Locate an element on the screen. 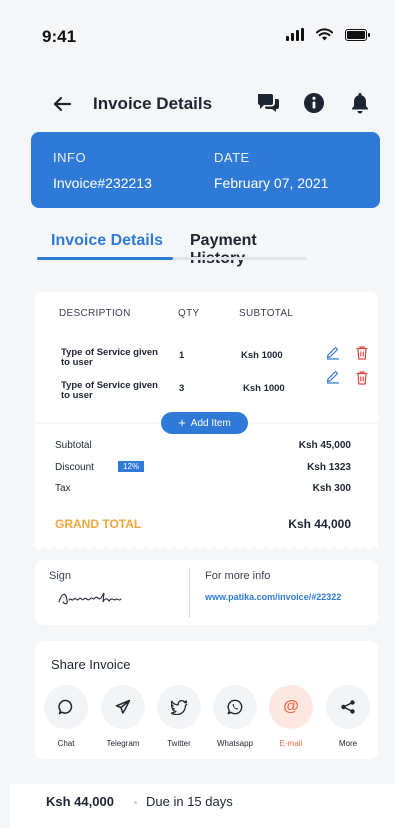 Image resolution: width=395 pixels, height=828 pixels. battery-icon is located at coordinates (357, 34).